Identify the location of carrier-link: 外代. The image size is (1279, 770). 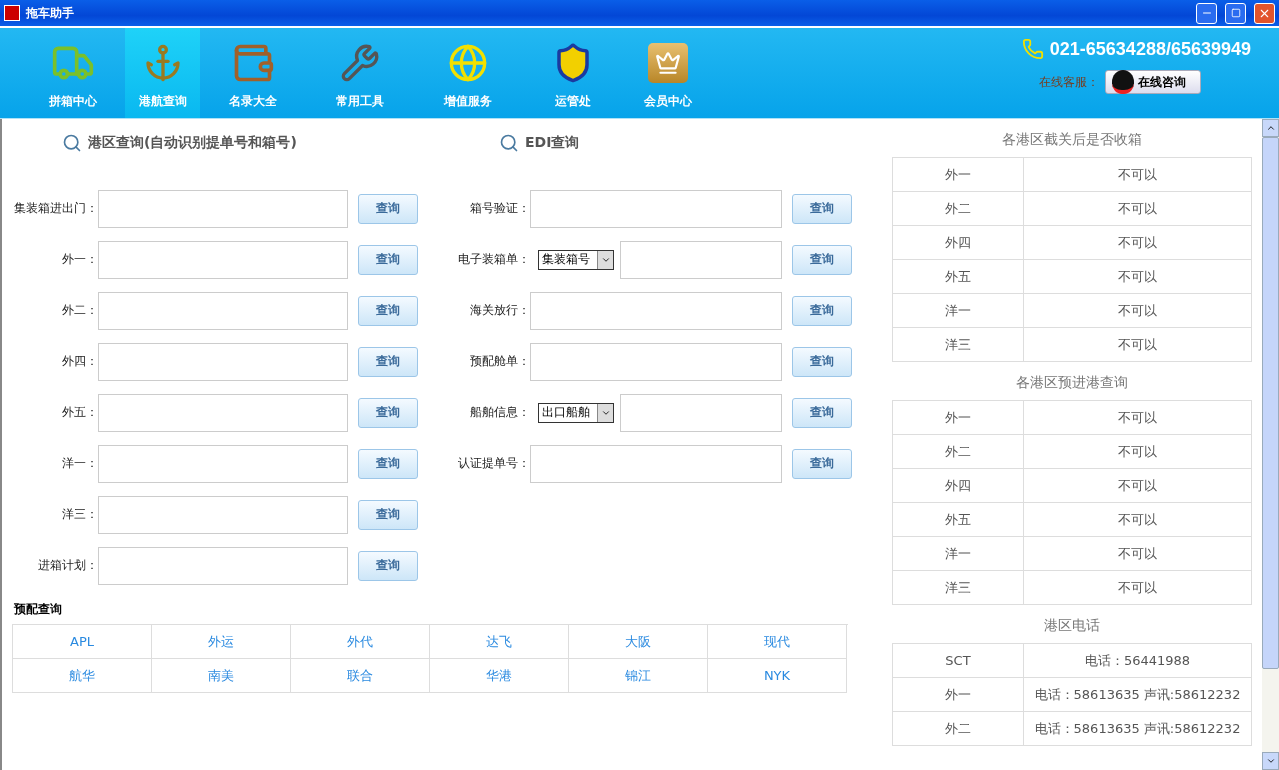
(360, 642).